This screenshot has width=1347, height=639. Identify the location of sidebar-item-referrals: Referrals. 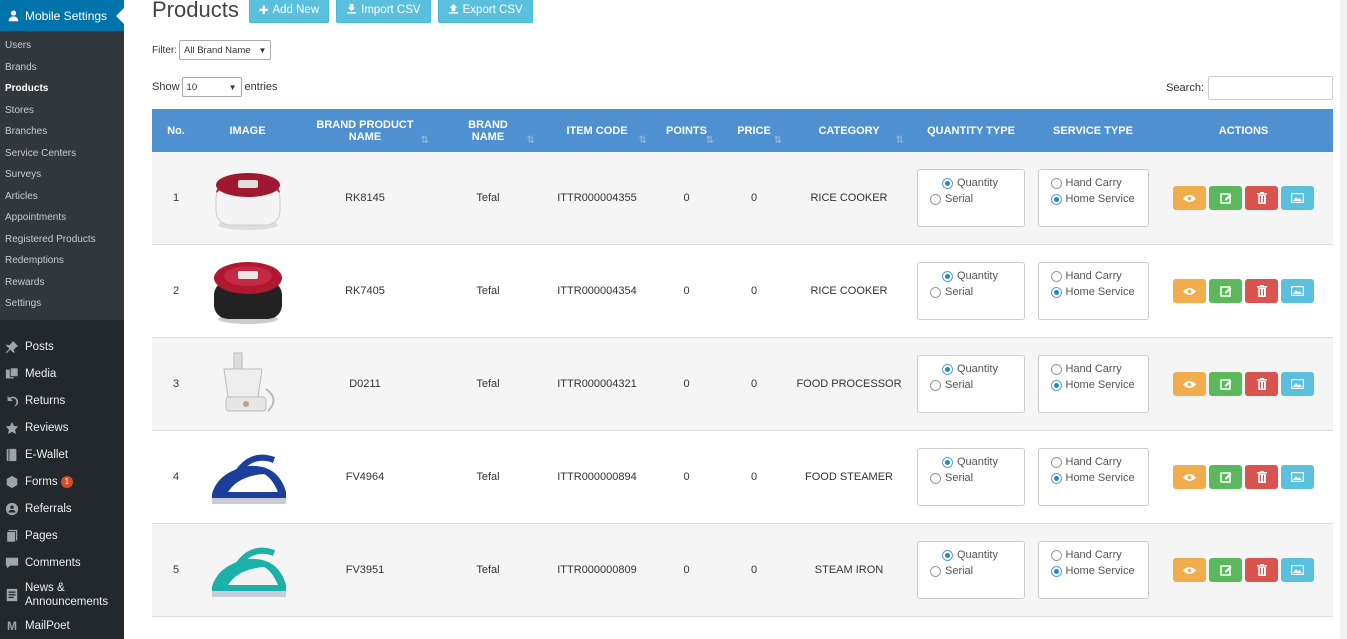
(62, 509).